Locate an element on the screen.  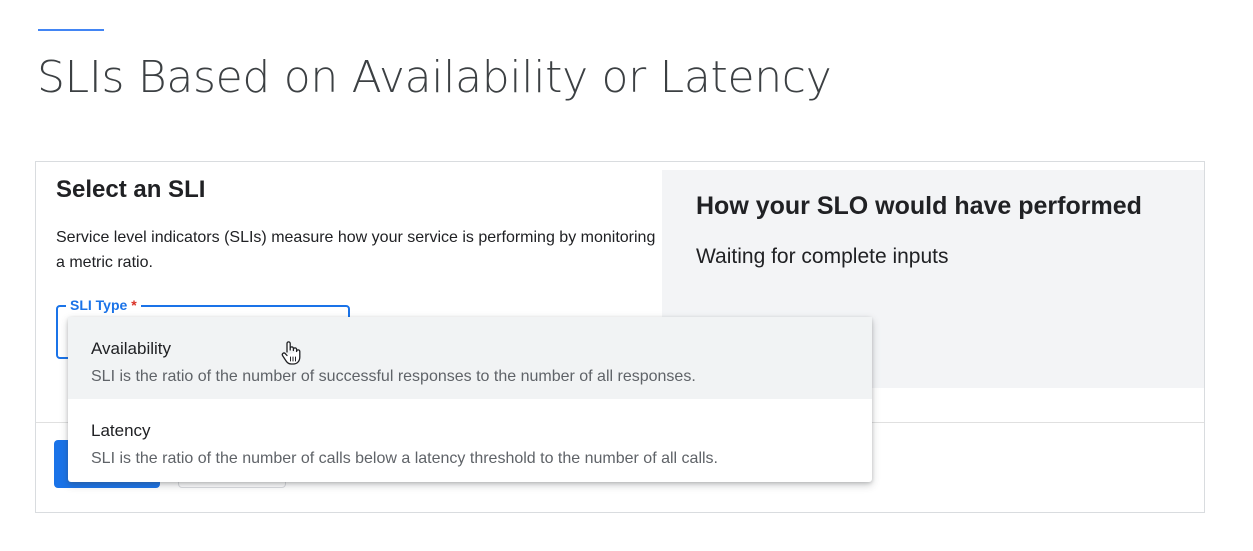
hand-pointer-icon is located at coordinates (291, 353).